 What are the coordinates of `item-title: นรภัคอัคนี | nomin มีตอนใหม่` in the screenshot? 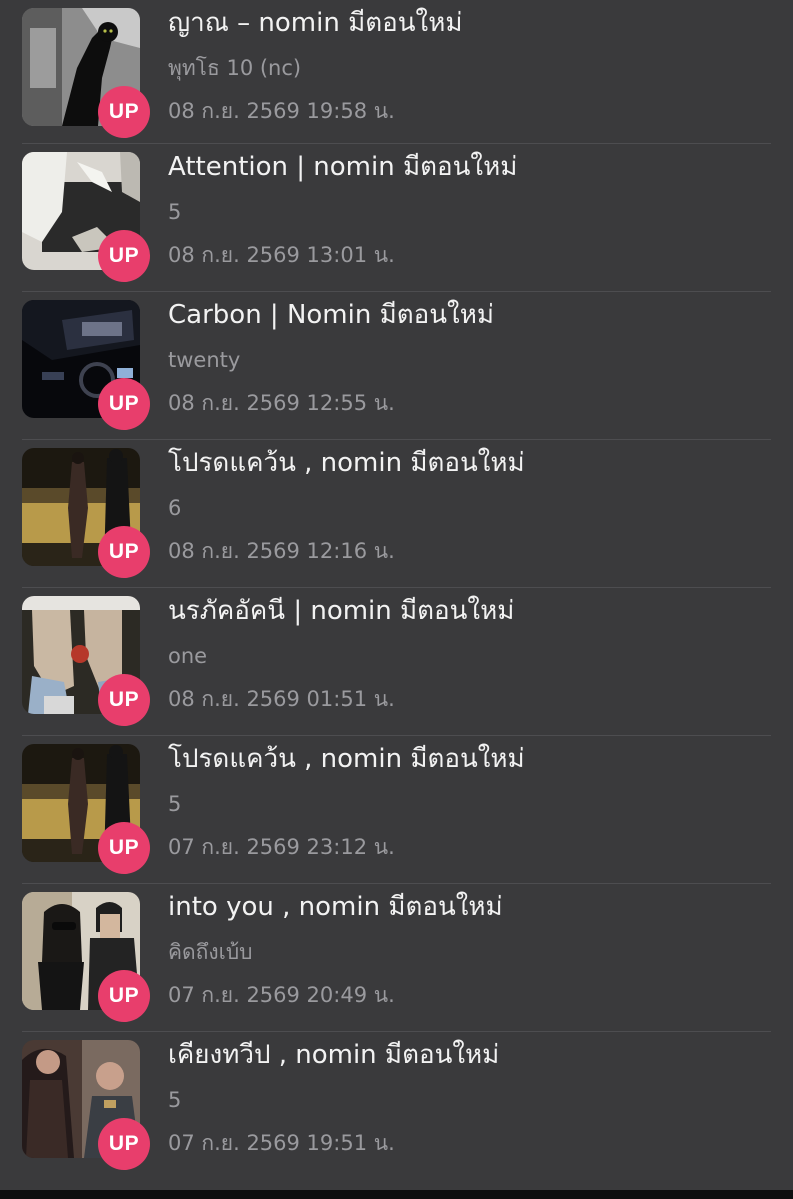 It's located at (341, 611).